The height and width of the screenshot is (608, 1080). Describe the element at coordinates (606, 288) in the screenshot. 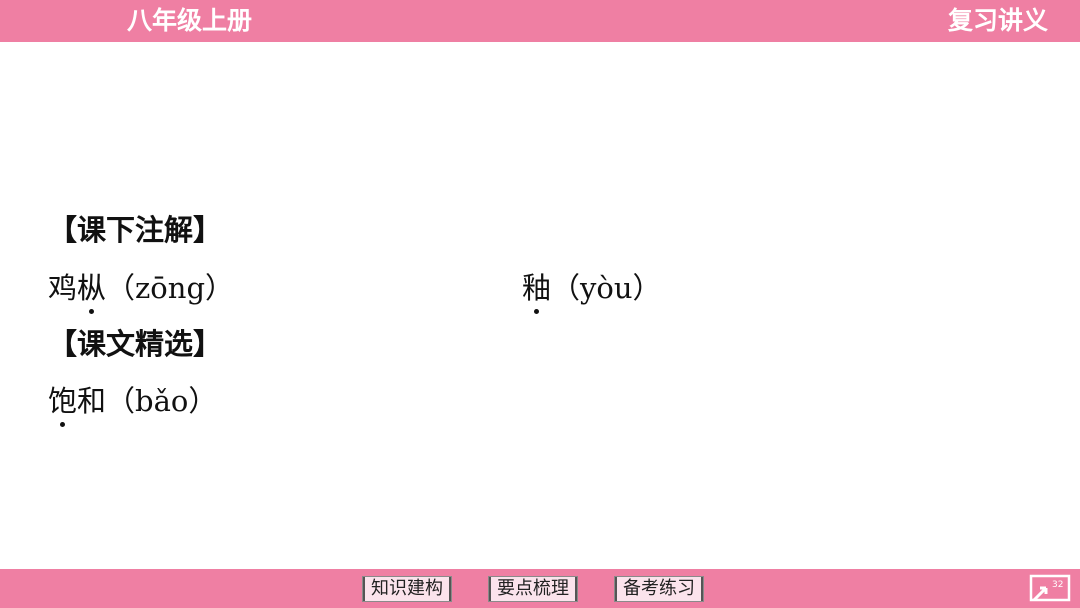

I see `vocab-pinyin: （yòu）` at that location.